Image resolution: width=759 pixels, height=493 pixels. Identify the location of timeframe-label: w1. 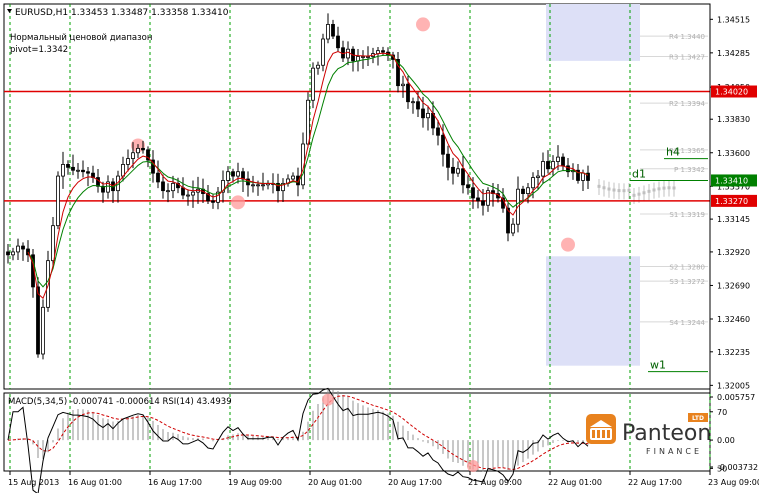
(658, 365).